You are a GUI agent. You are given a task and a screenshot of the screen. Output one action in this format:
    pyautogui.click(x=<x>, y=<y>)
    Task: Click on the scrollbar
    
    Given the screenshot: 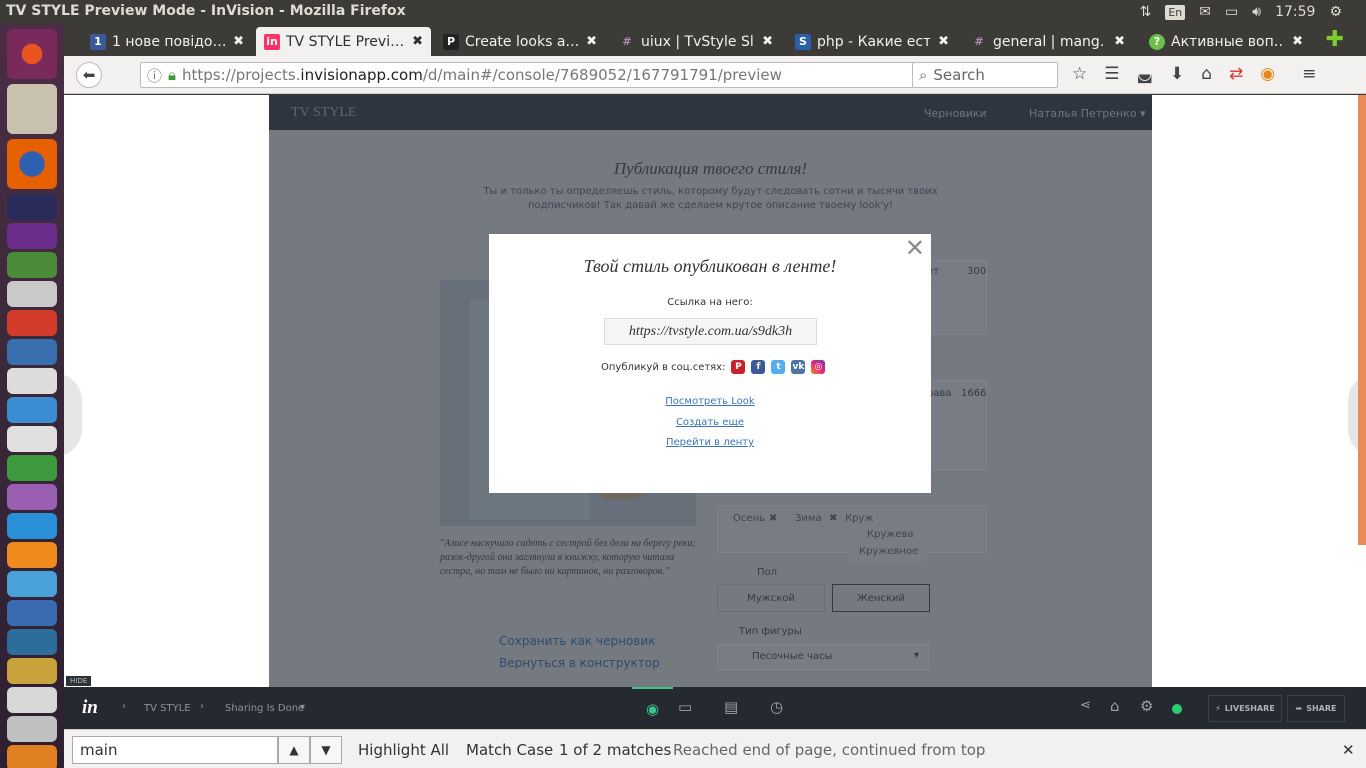 What is the action you would take?
    pyautogui.click(x=1362, y=320)
    